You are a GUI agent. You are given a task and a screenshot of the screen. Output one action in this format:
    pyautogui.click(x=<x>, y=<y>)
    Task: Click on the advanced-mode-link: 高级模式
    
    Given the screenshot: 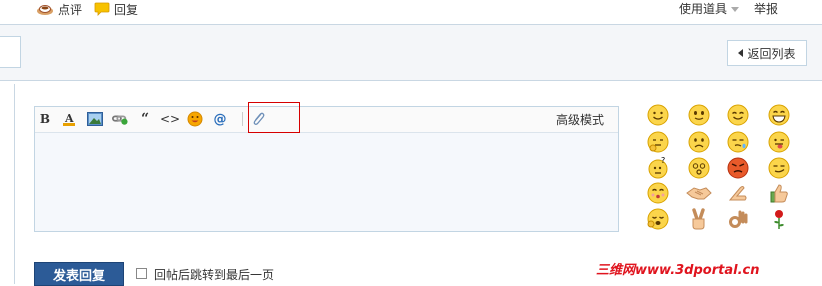 What is the action you would take?
    pyautogui.click(x=580, y=119)
    